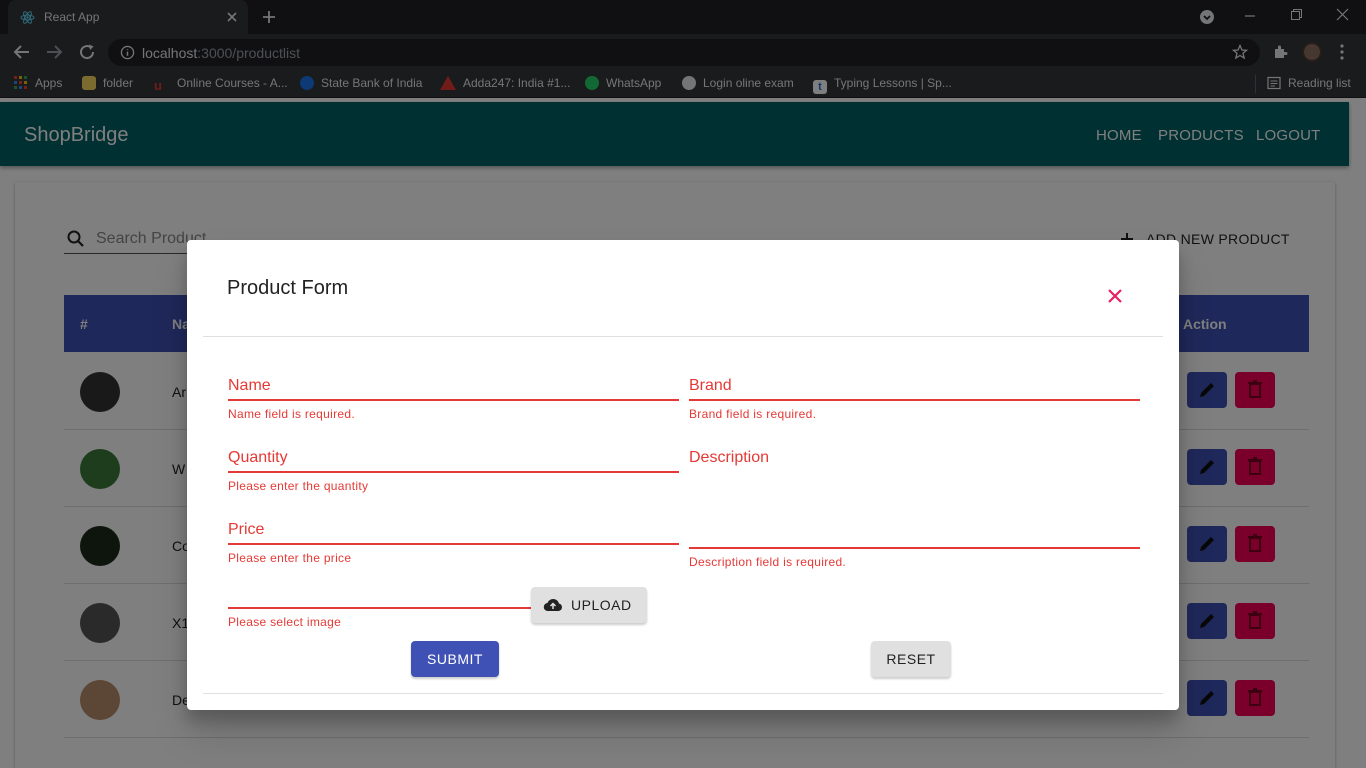 This screenshot has height=768, width=1366. What do you see at coordinates (298, 486) in the screenshot?
I see `quantity-error: Please enter the quantity` at bounding box center [298, 486].